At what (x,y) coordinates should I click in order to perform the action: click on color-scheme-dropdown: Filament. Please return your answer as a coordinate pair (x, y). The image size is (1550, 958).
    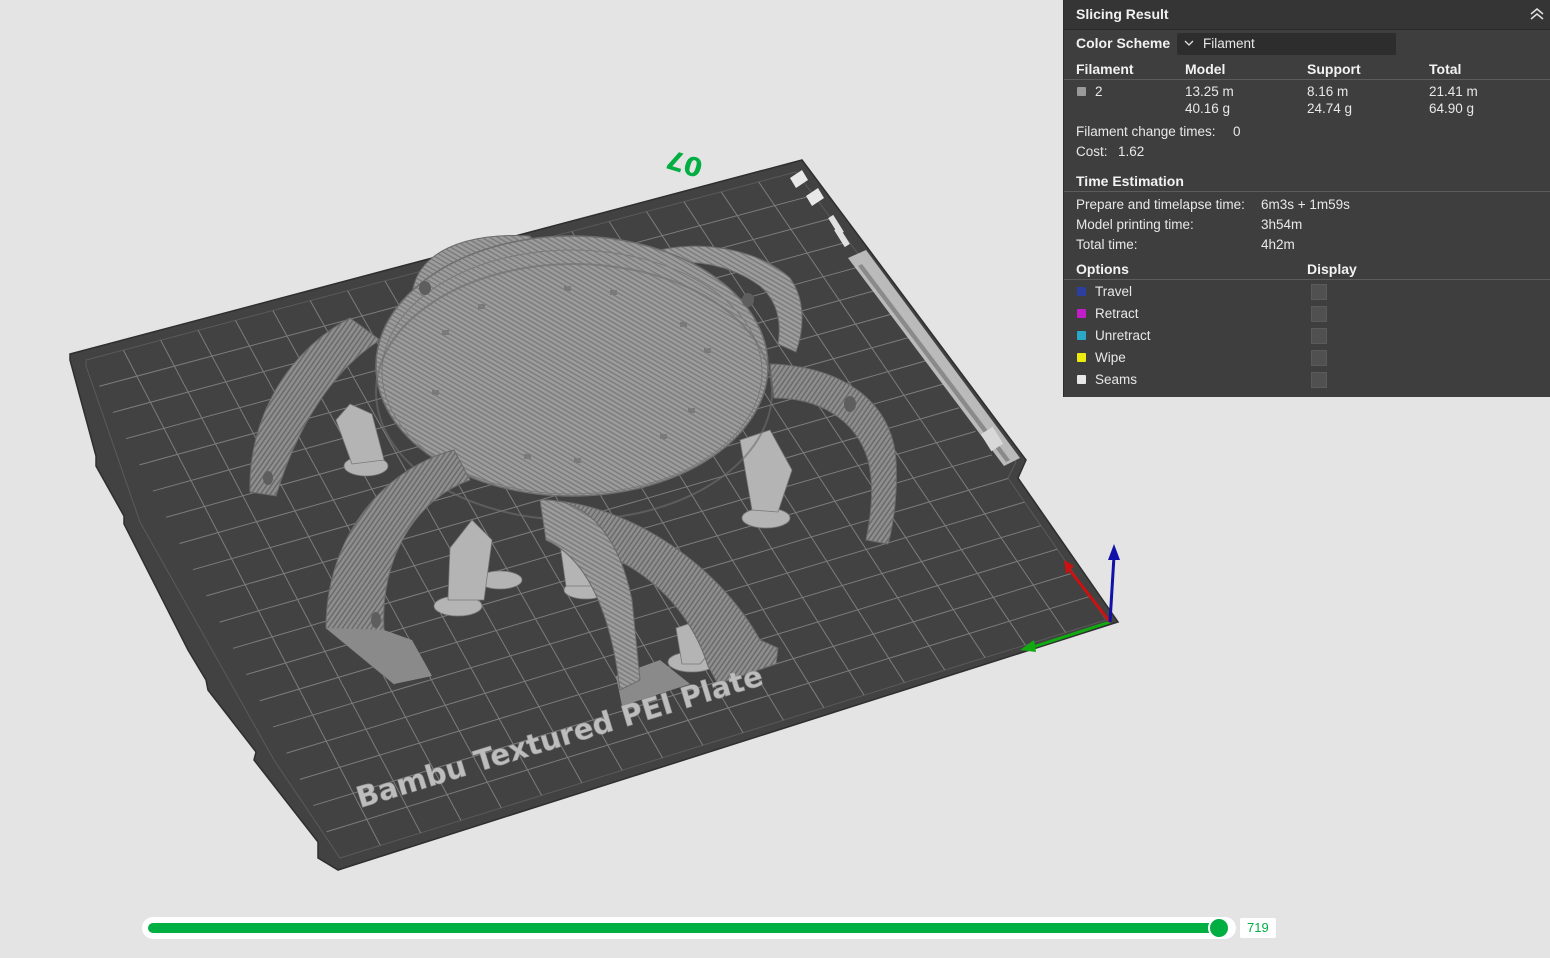
    Looking at the image, I should click on (1286, 44).